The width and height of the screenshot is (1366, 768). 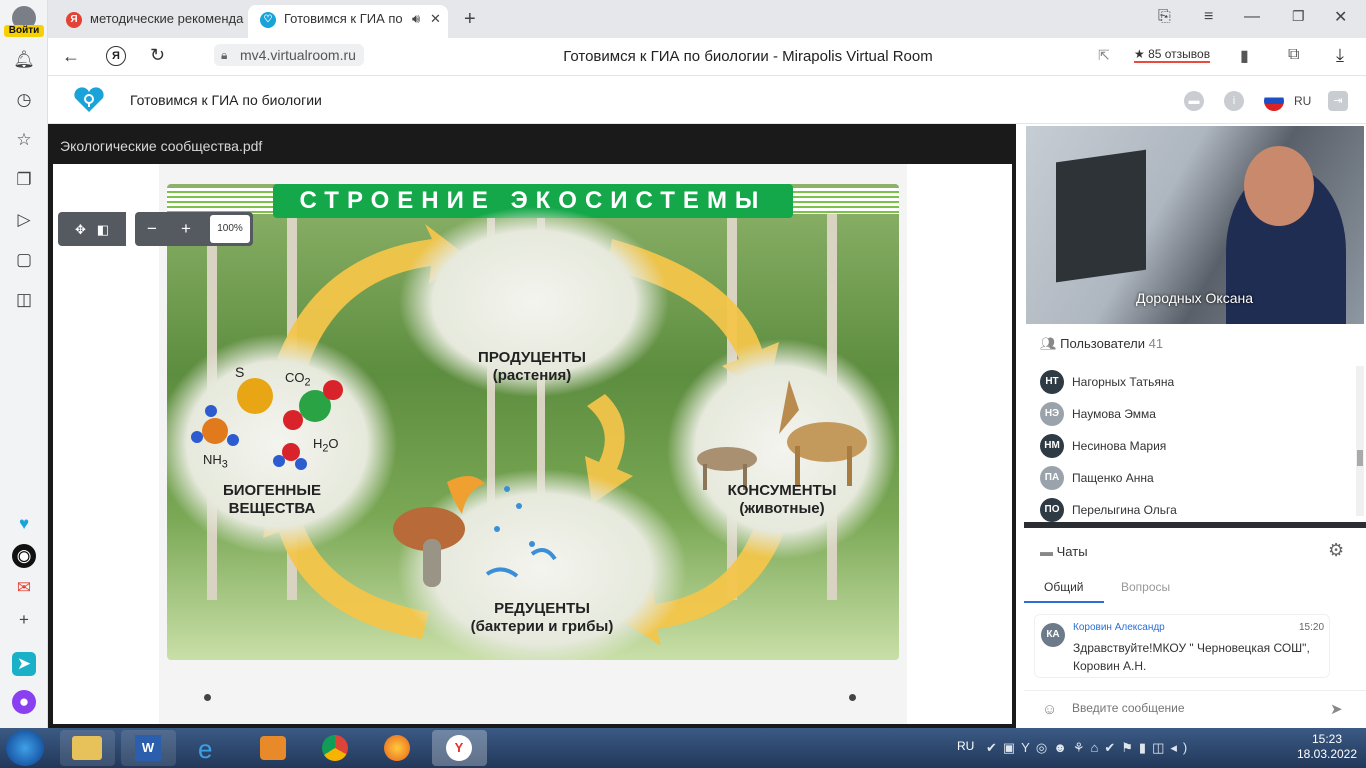 What do you see at coordinates (226, 100) in the screenshot?
I see `app-title: Готовимся к ГИА по биологии` at bounding box center [226, 100].